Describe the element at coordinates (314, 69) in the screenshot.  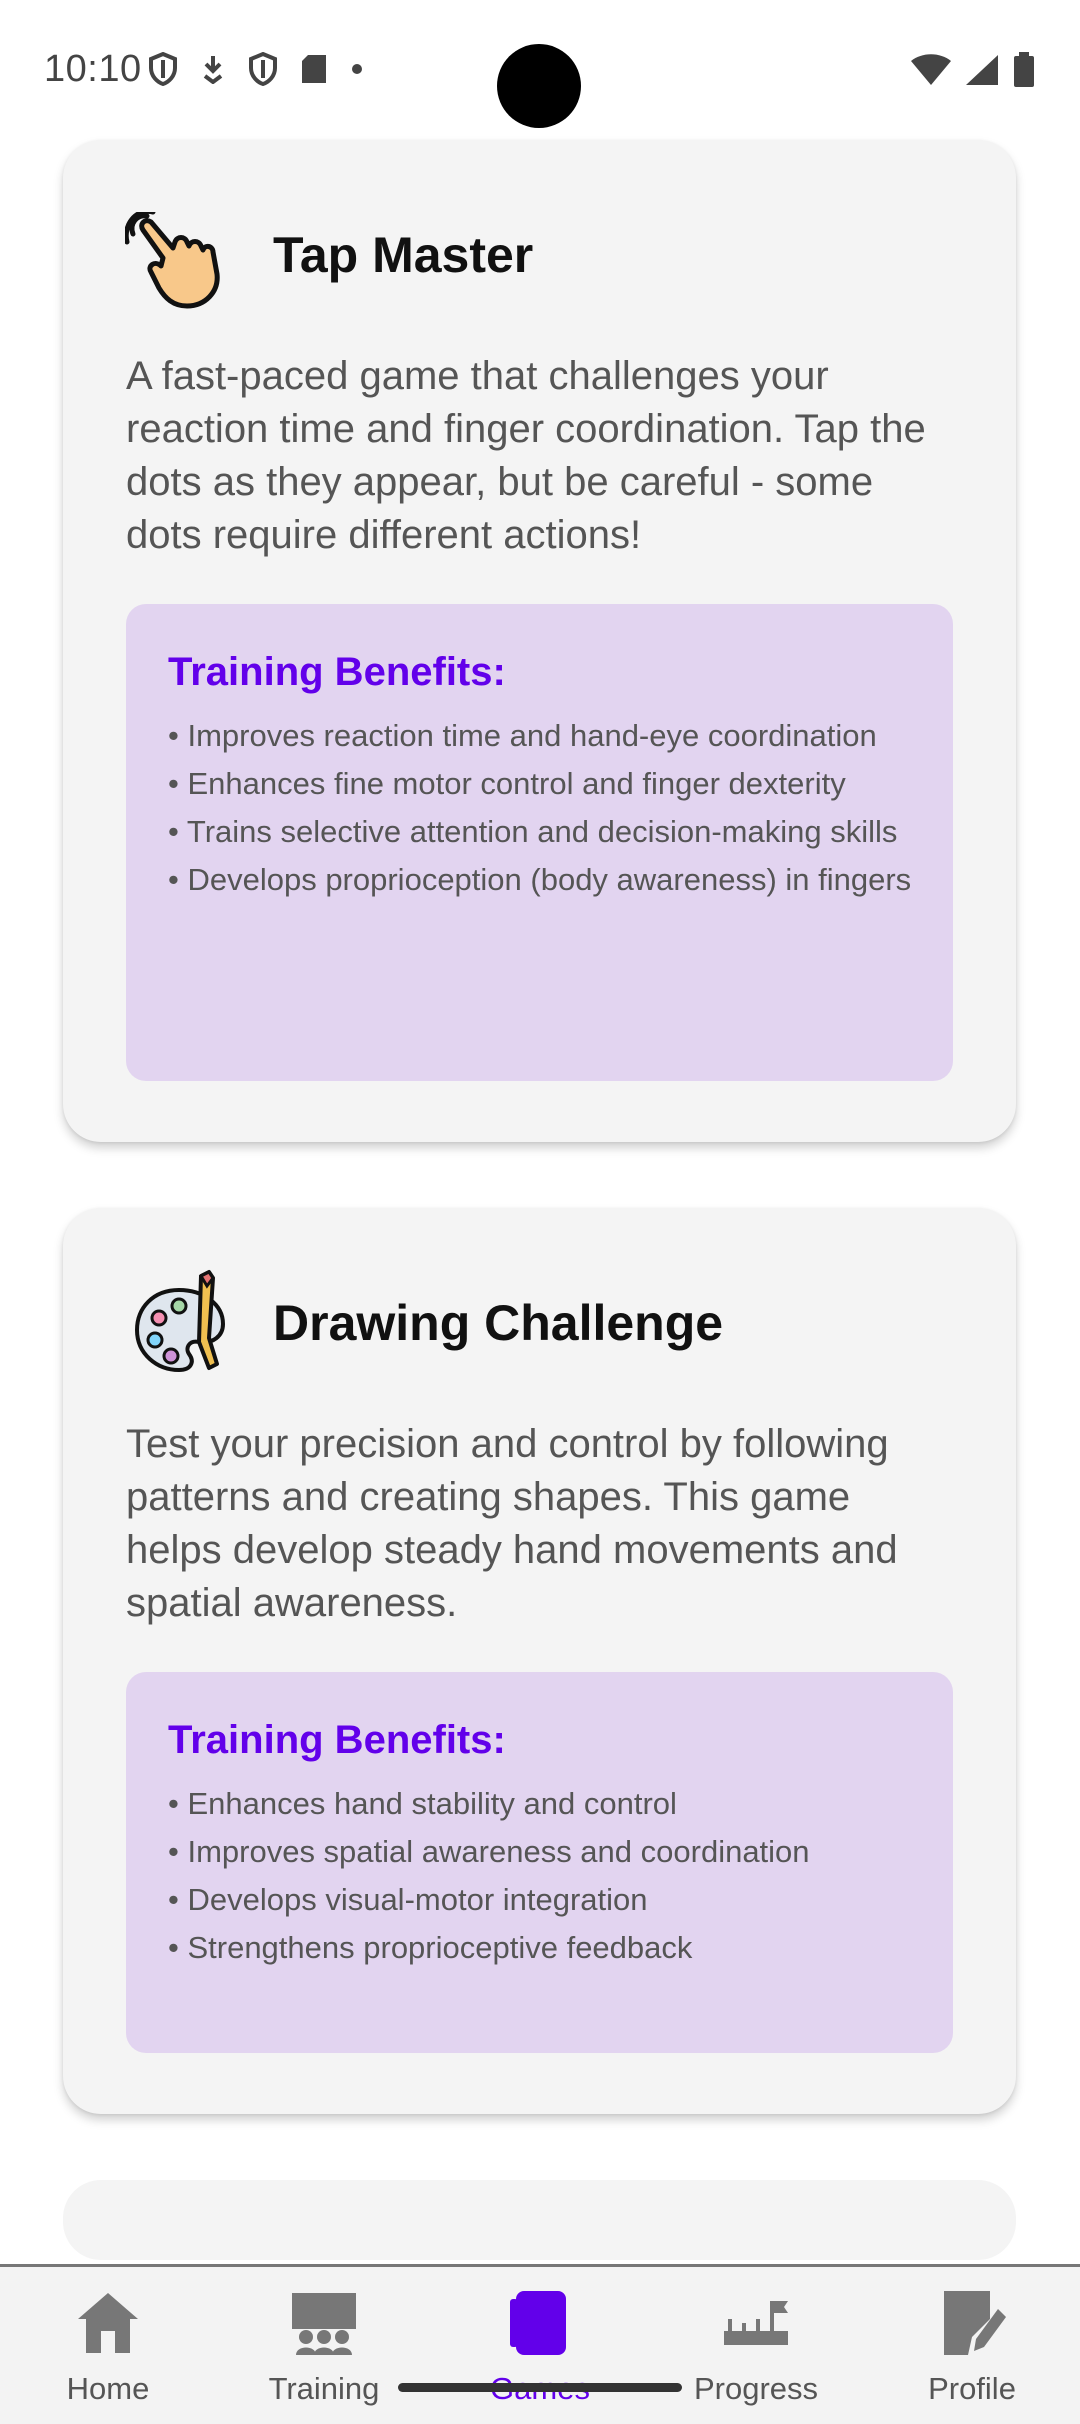
I see `sd-card-icon` at that location.